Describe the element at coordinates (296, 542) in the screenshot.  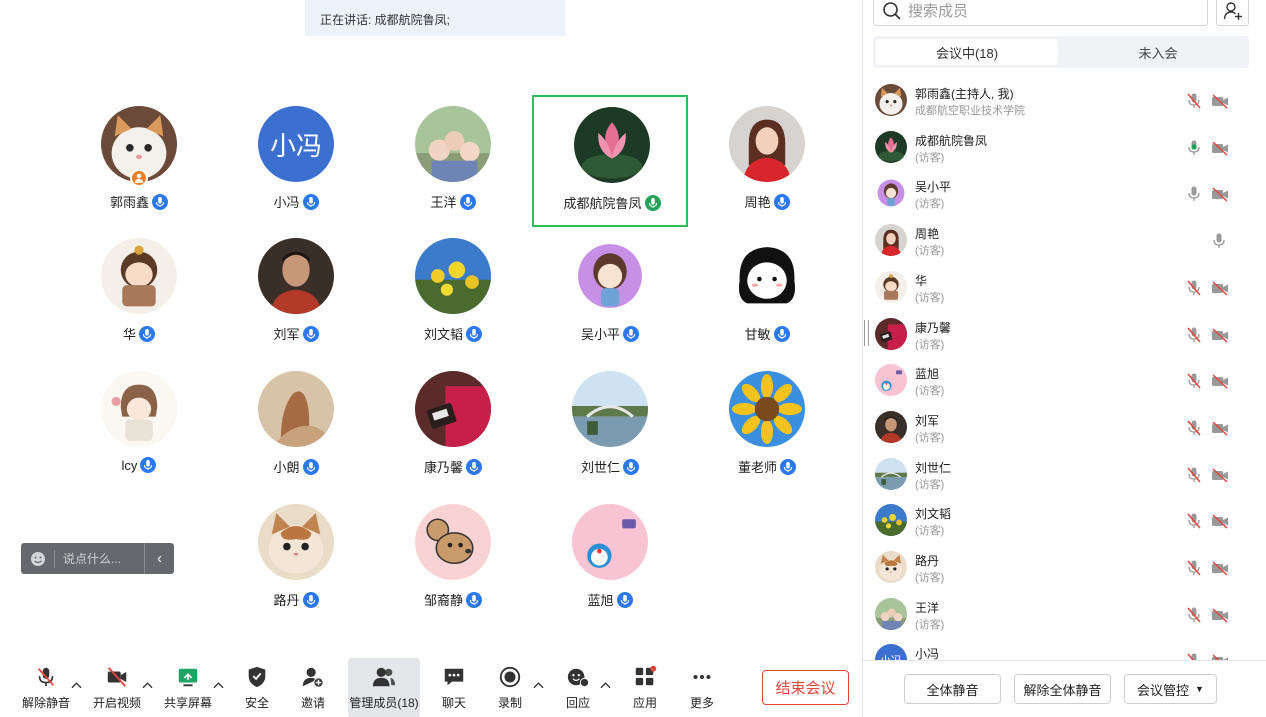
I see `kitten-avatar` at that location.